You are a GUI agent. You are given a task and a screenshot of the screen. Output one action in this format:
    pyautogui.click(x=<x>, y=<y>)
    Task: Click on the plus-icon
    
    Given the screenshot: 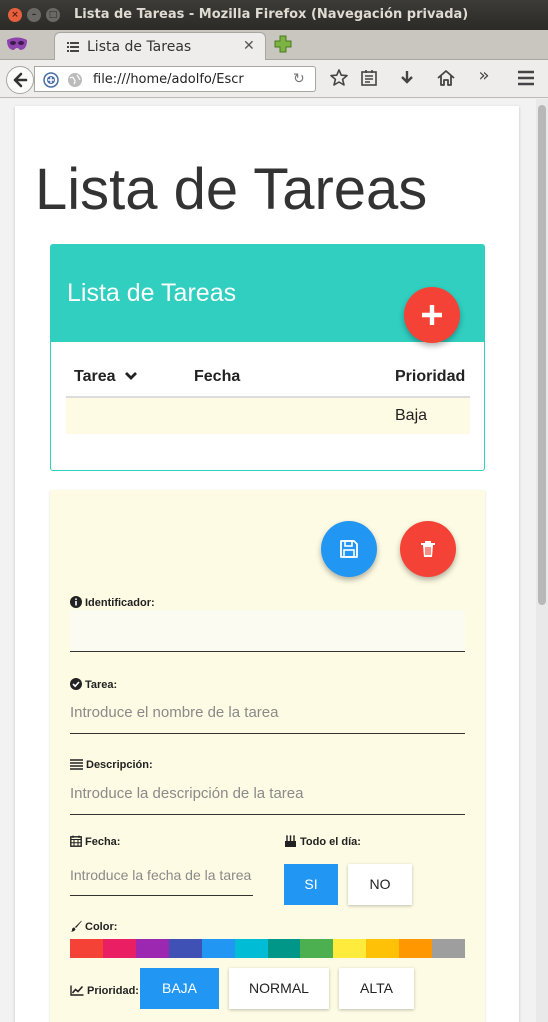 What is the action you would take?
    pyautogui.click(x=432, y=315)
    